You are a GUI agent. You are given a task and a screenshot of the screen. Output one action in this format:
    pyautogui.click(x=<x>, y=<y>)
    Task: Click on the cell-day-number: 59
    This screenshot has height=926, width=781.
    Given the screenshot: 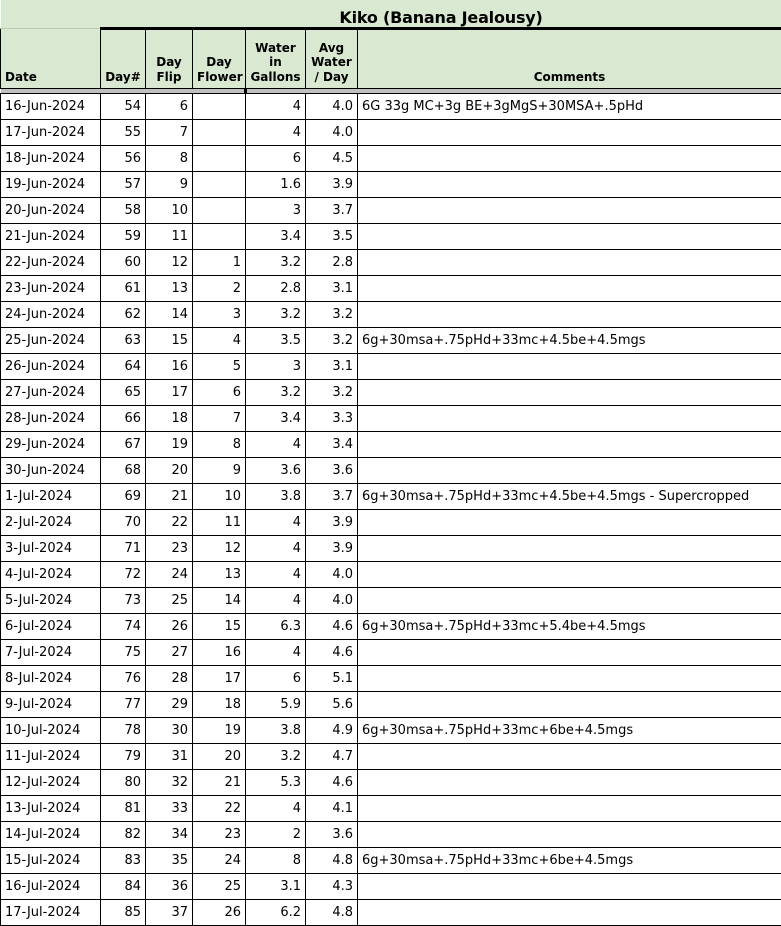 What is the action you would take?
    pyautogui.click(x=123, y=236)
    